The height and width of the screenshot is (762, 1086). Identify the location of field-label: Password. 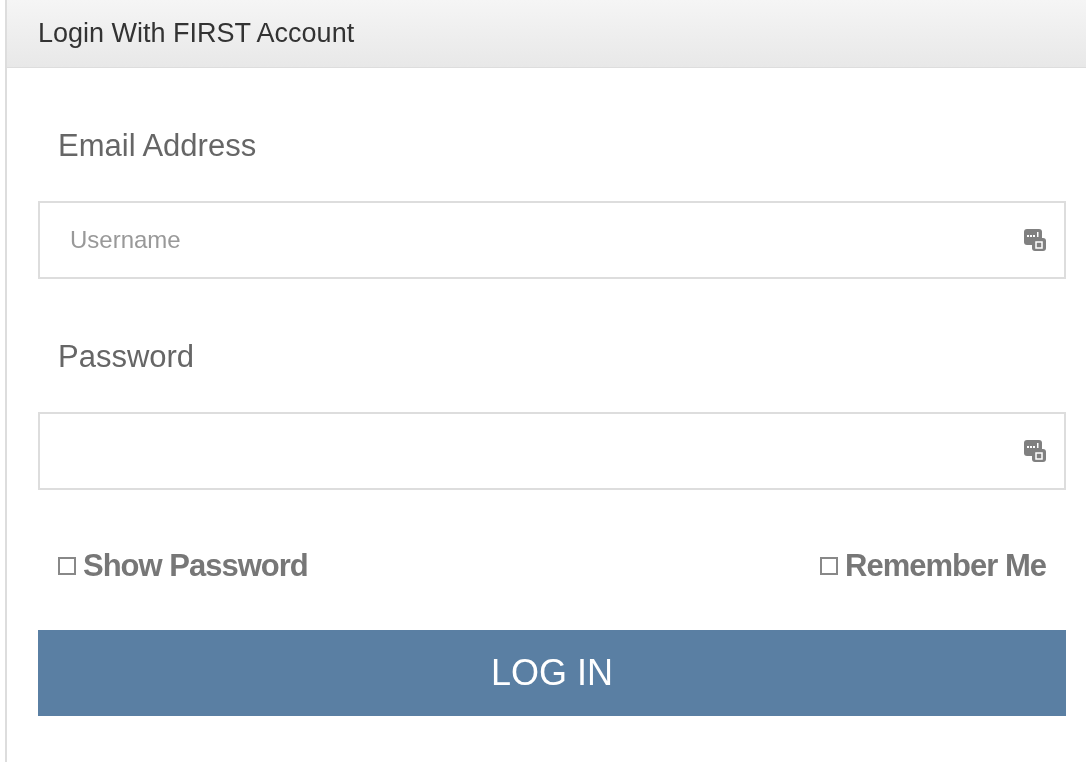
(127, 357).